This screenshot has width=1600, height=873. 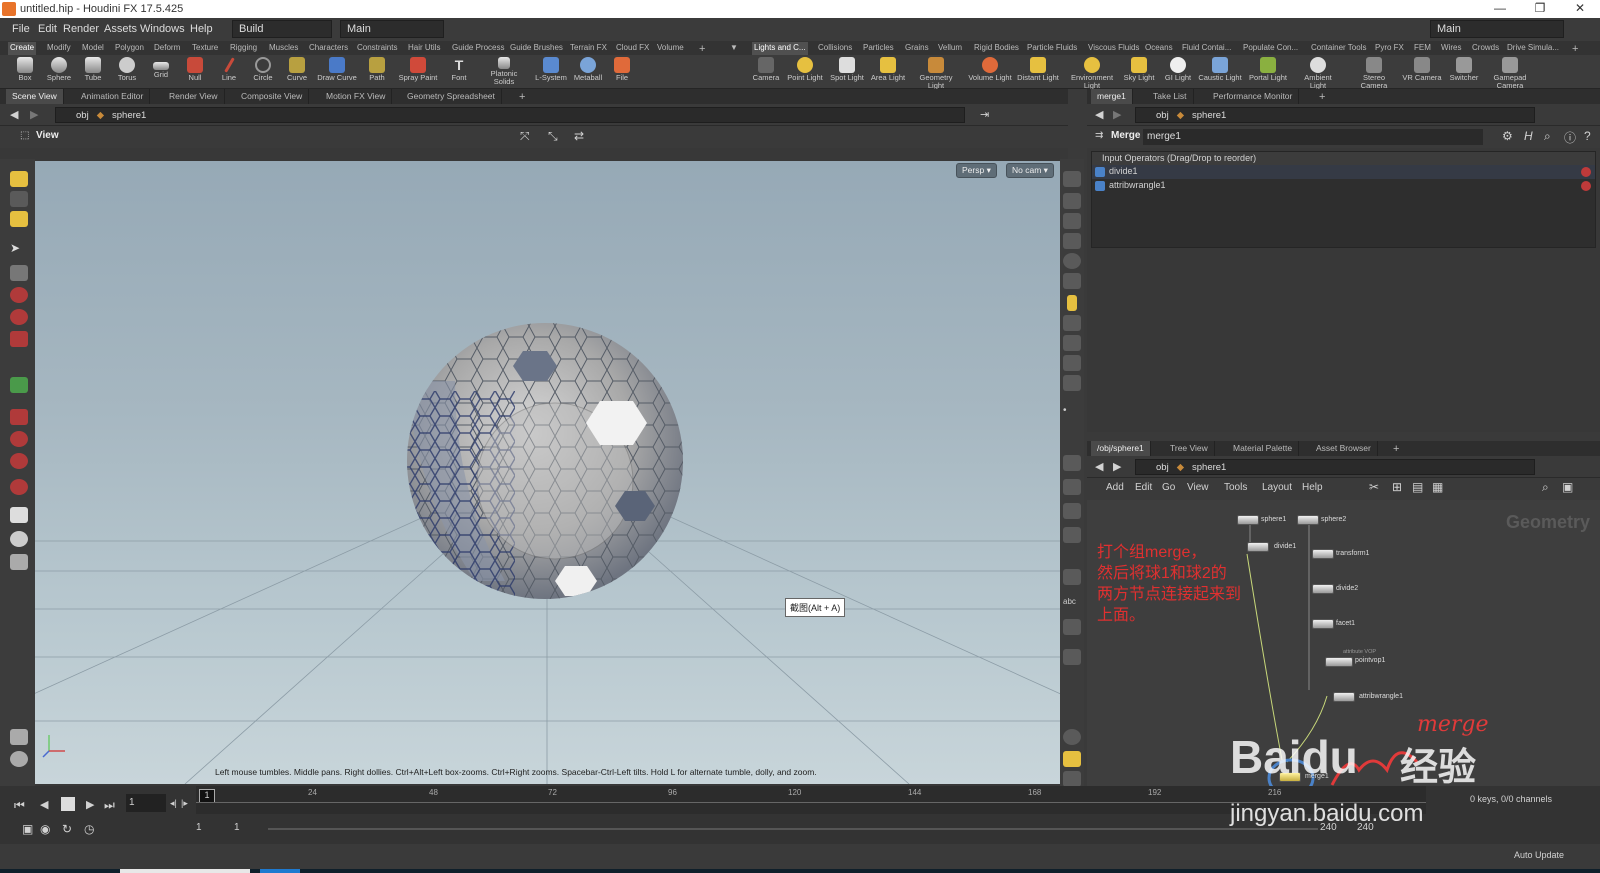 What do you see at coordinates (19, 249) in the screenshot?
I see `pointer-icon: ➤` at bounding box center [19, 249].